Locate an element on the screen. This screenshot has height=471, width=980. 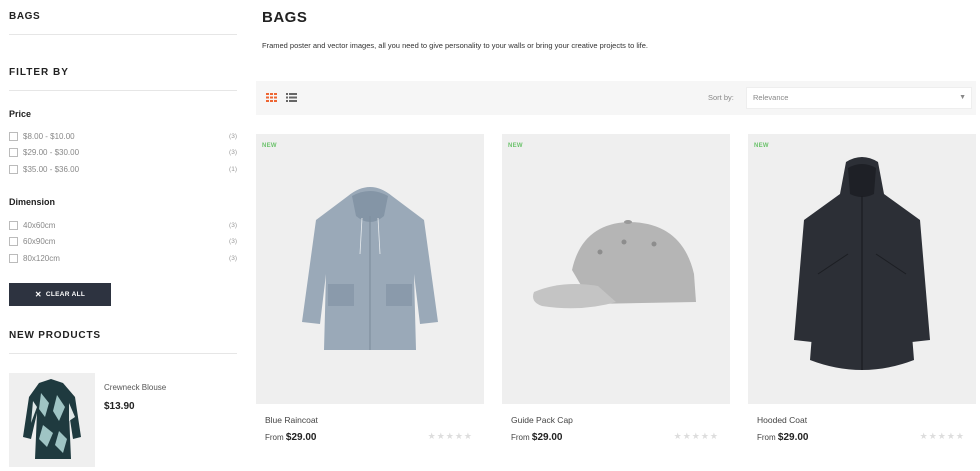
facet-option-label: 40x60cm is located at coordinates (126, 225).